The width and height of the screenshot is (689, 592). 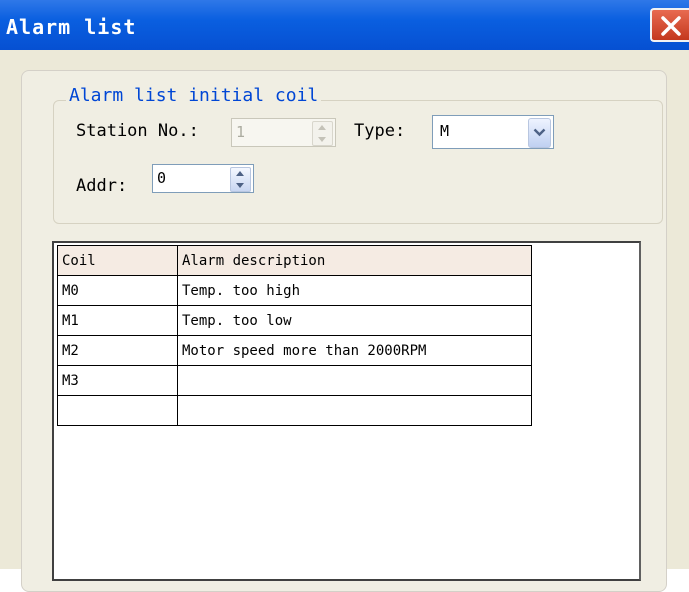 What do you see at coordinates (117, 320) in the screenshot?
I see `coil-cell: M1` at bounding box center [117, 320].